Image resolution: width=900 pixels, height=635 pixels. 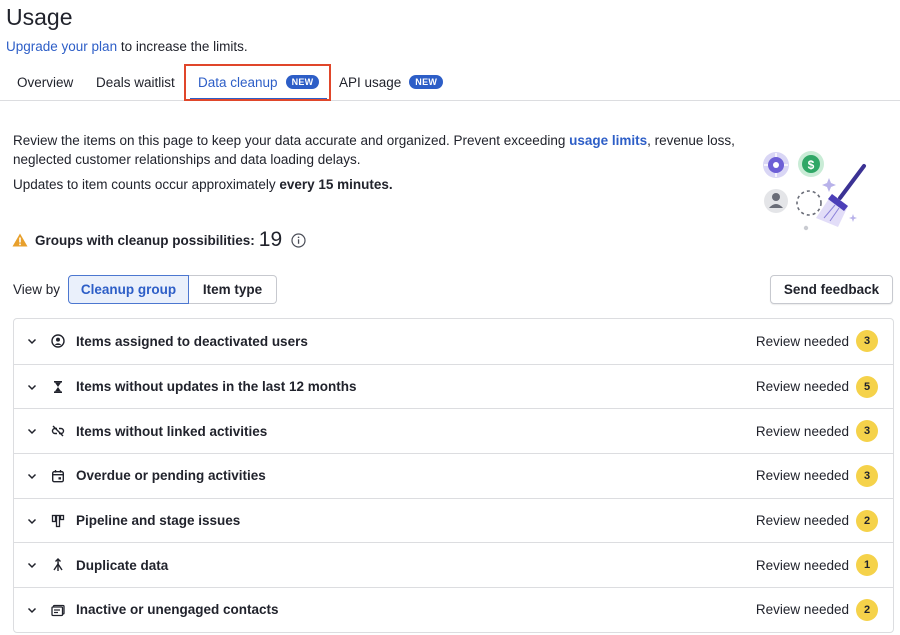 What do you see at coordinates (233, 289) in the screenshot?
I see `view-item-type-button: Item type` at bounding box center [233, 289].